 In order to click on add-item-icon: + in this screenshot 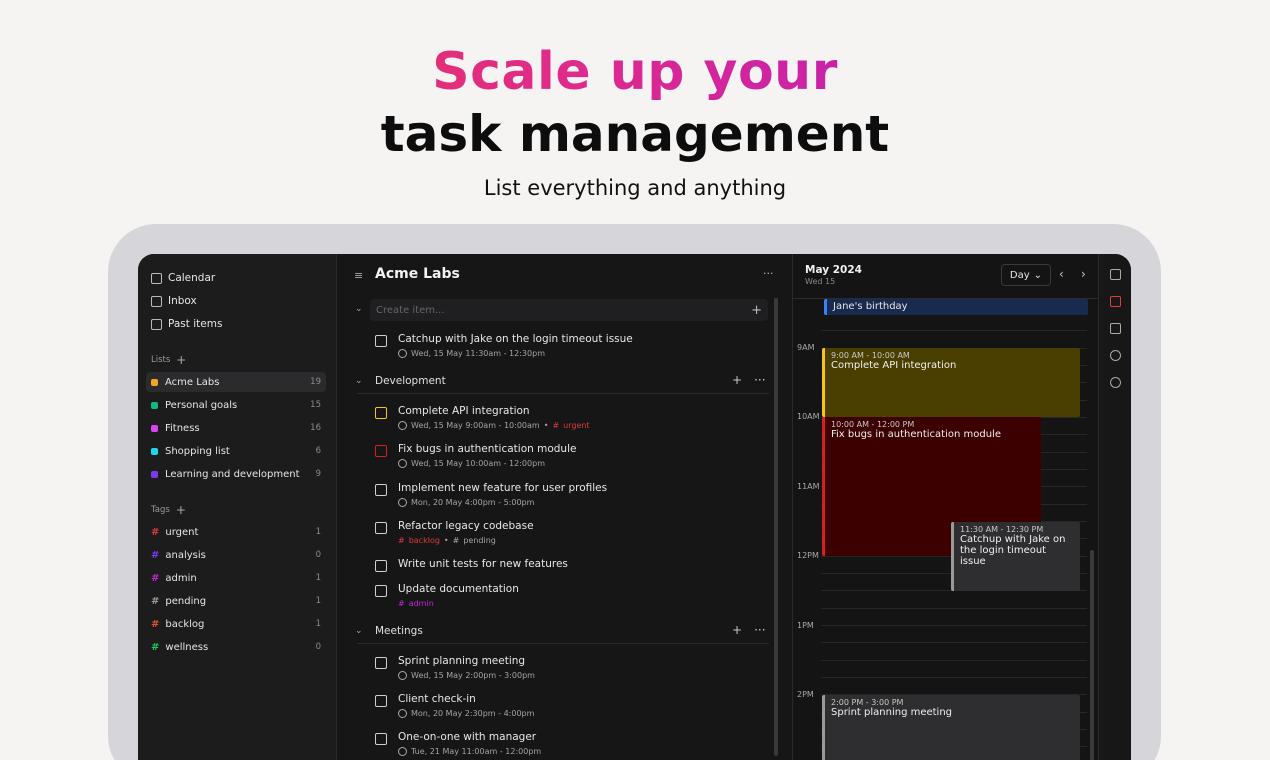, I will do `click(756, 310)`.